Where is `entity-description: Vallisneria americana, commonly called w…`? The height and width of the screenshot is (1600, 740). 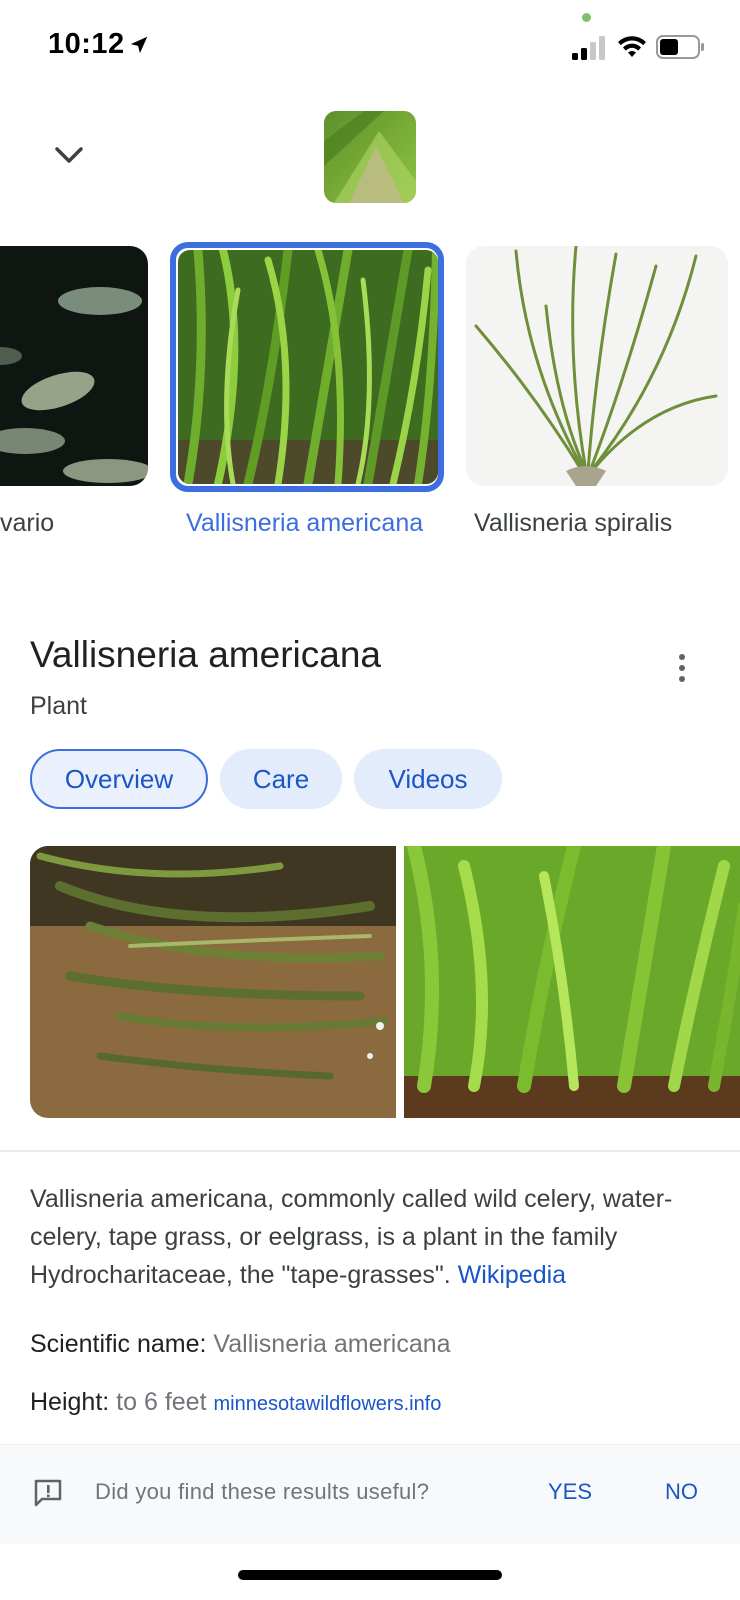 entity-description: Vallisneria americana, commonly called w… is located at coordinates (370, 1237).